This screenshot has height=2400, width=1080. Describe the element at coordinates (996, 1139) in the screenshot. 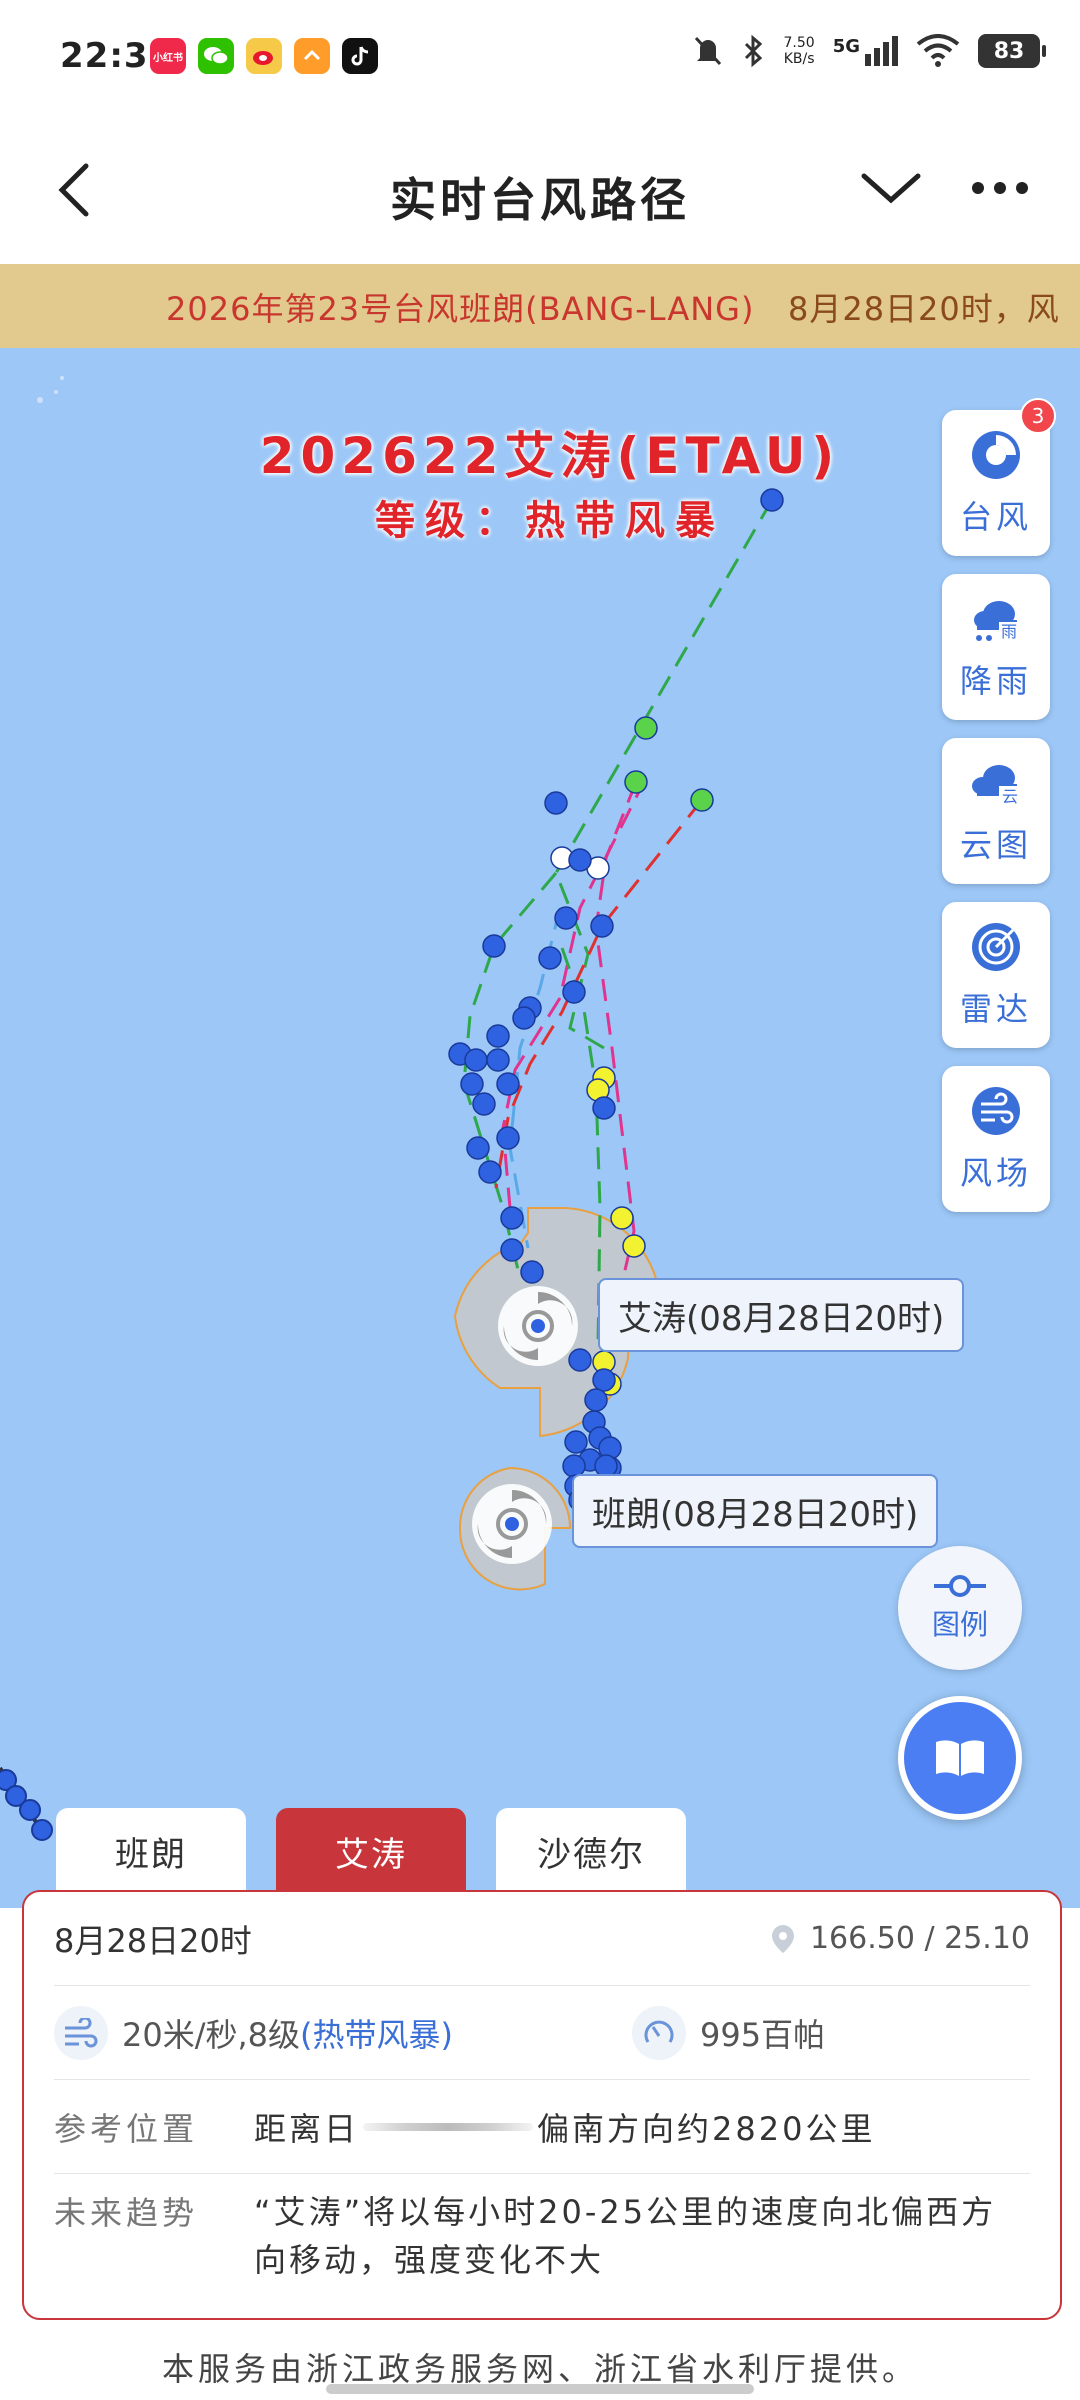

I see `tool-wind-field-button: 风场` at that location.